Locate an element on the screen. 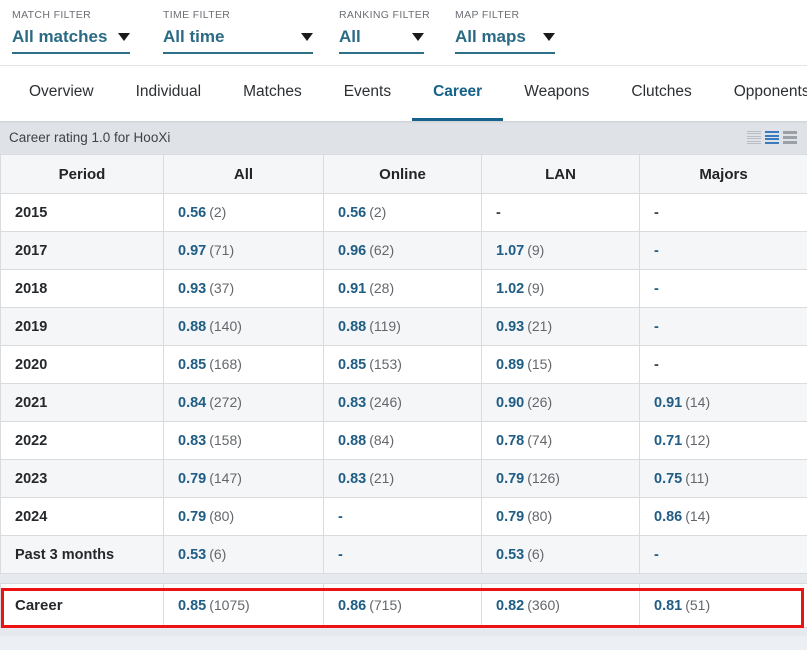 The width and height of the screenshot is (807, 650). cell-majors: 0.86 (14) is located at coordinates (723, 516).